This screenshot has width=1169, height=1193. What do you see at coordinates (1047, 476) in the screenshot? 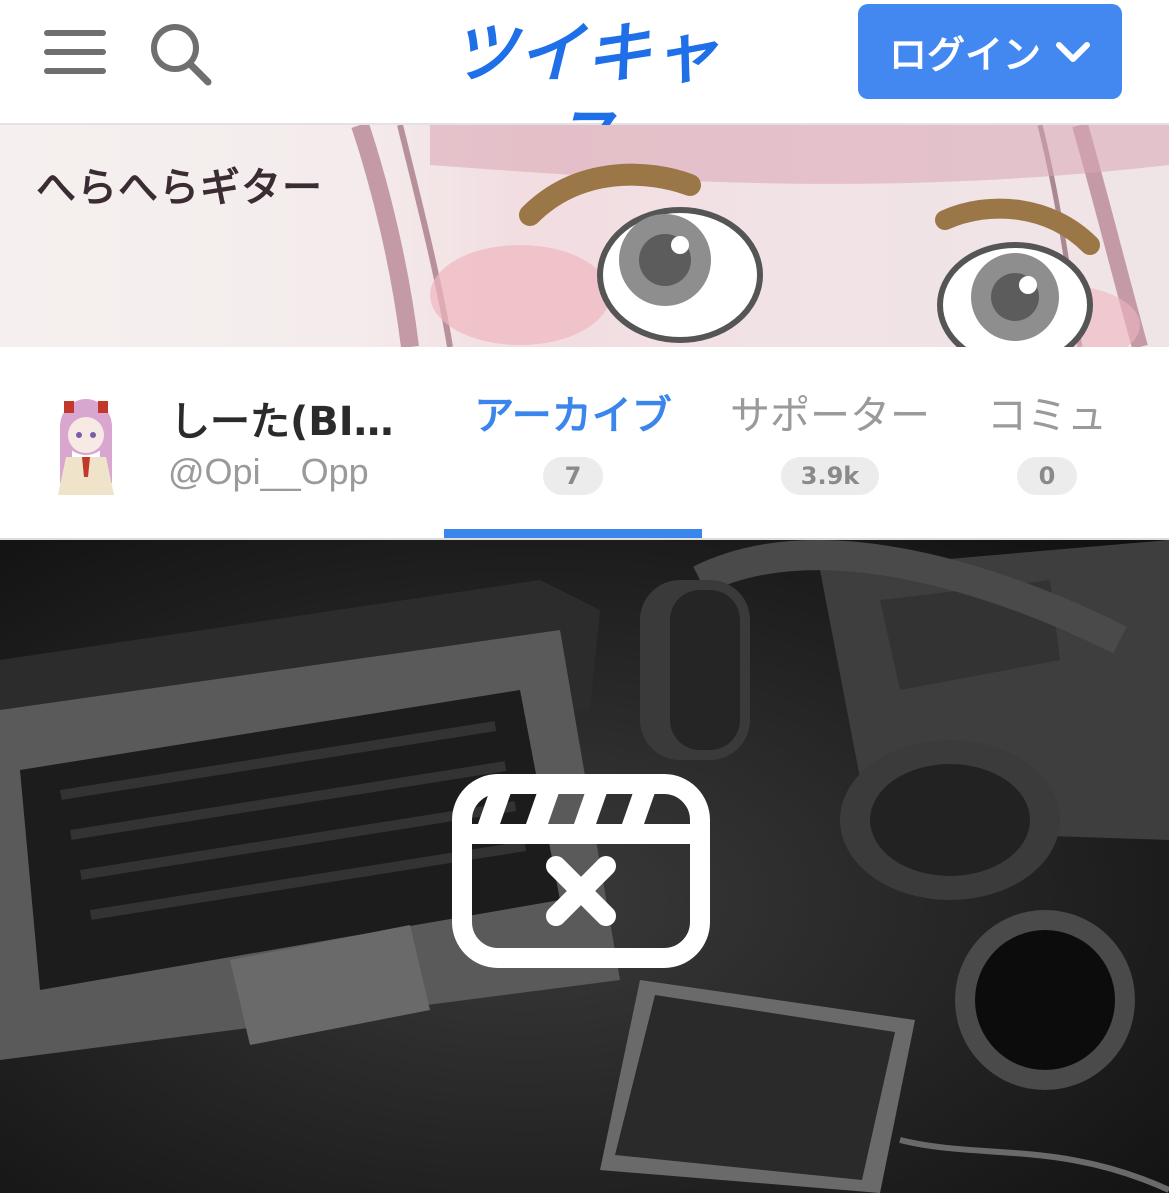
I see `tab-community-count: 0` at bounding box center [1047, 476].